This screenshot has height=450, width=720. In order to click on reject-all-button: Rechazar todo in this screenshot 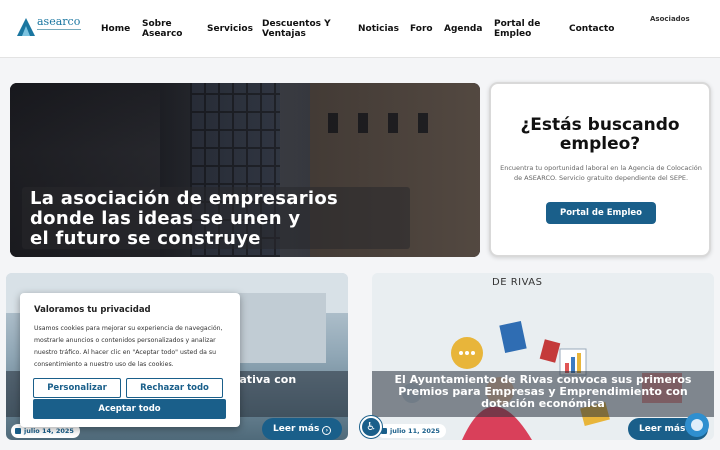, I will do `click(174, 388)`.